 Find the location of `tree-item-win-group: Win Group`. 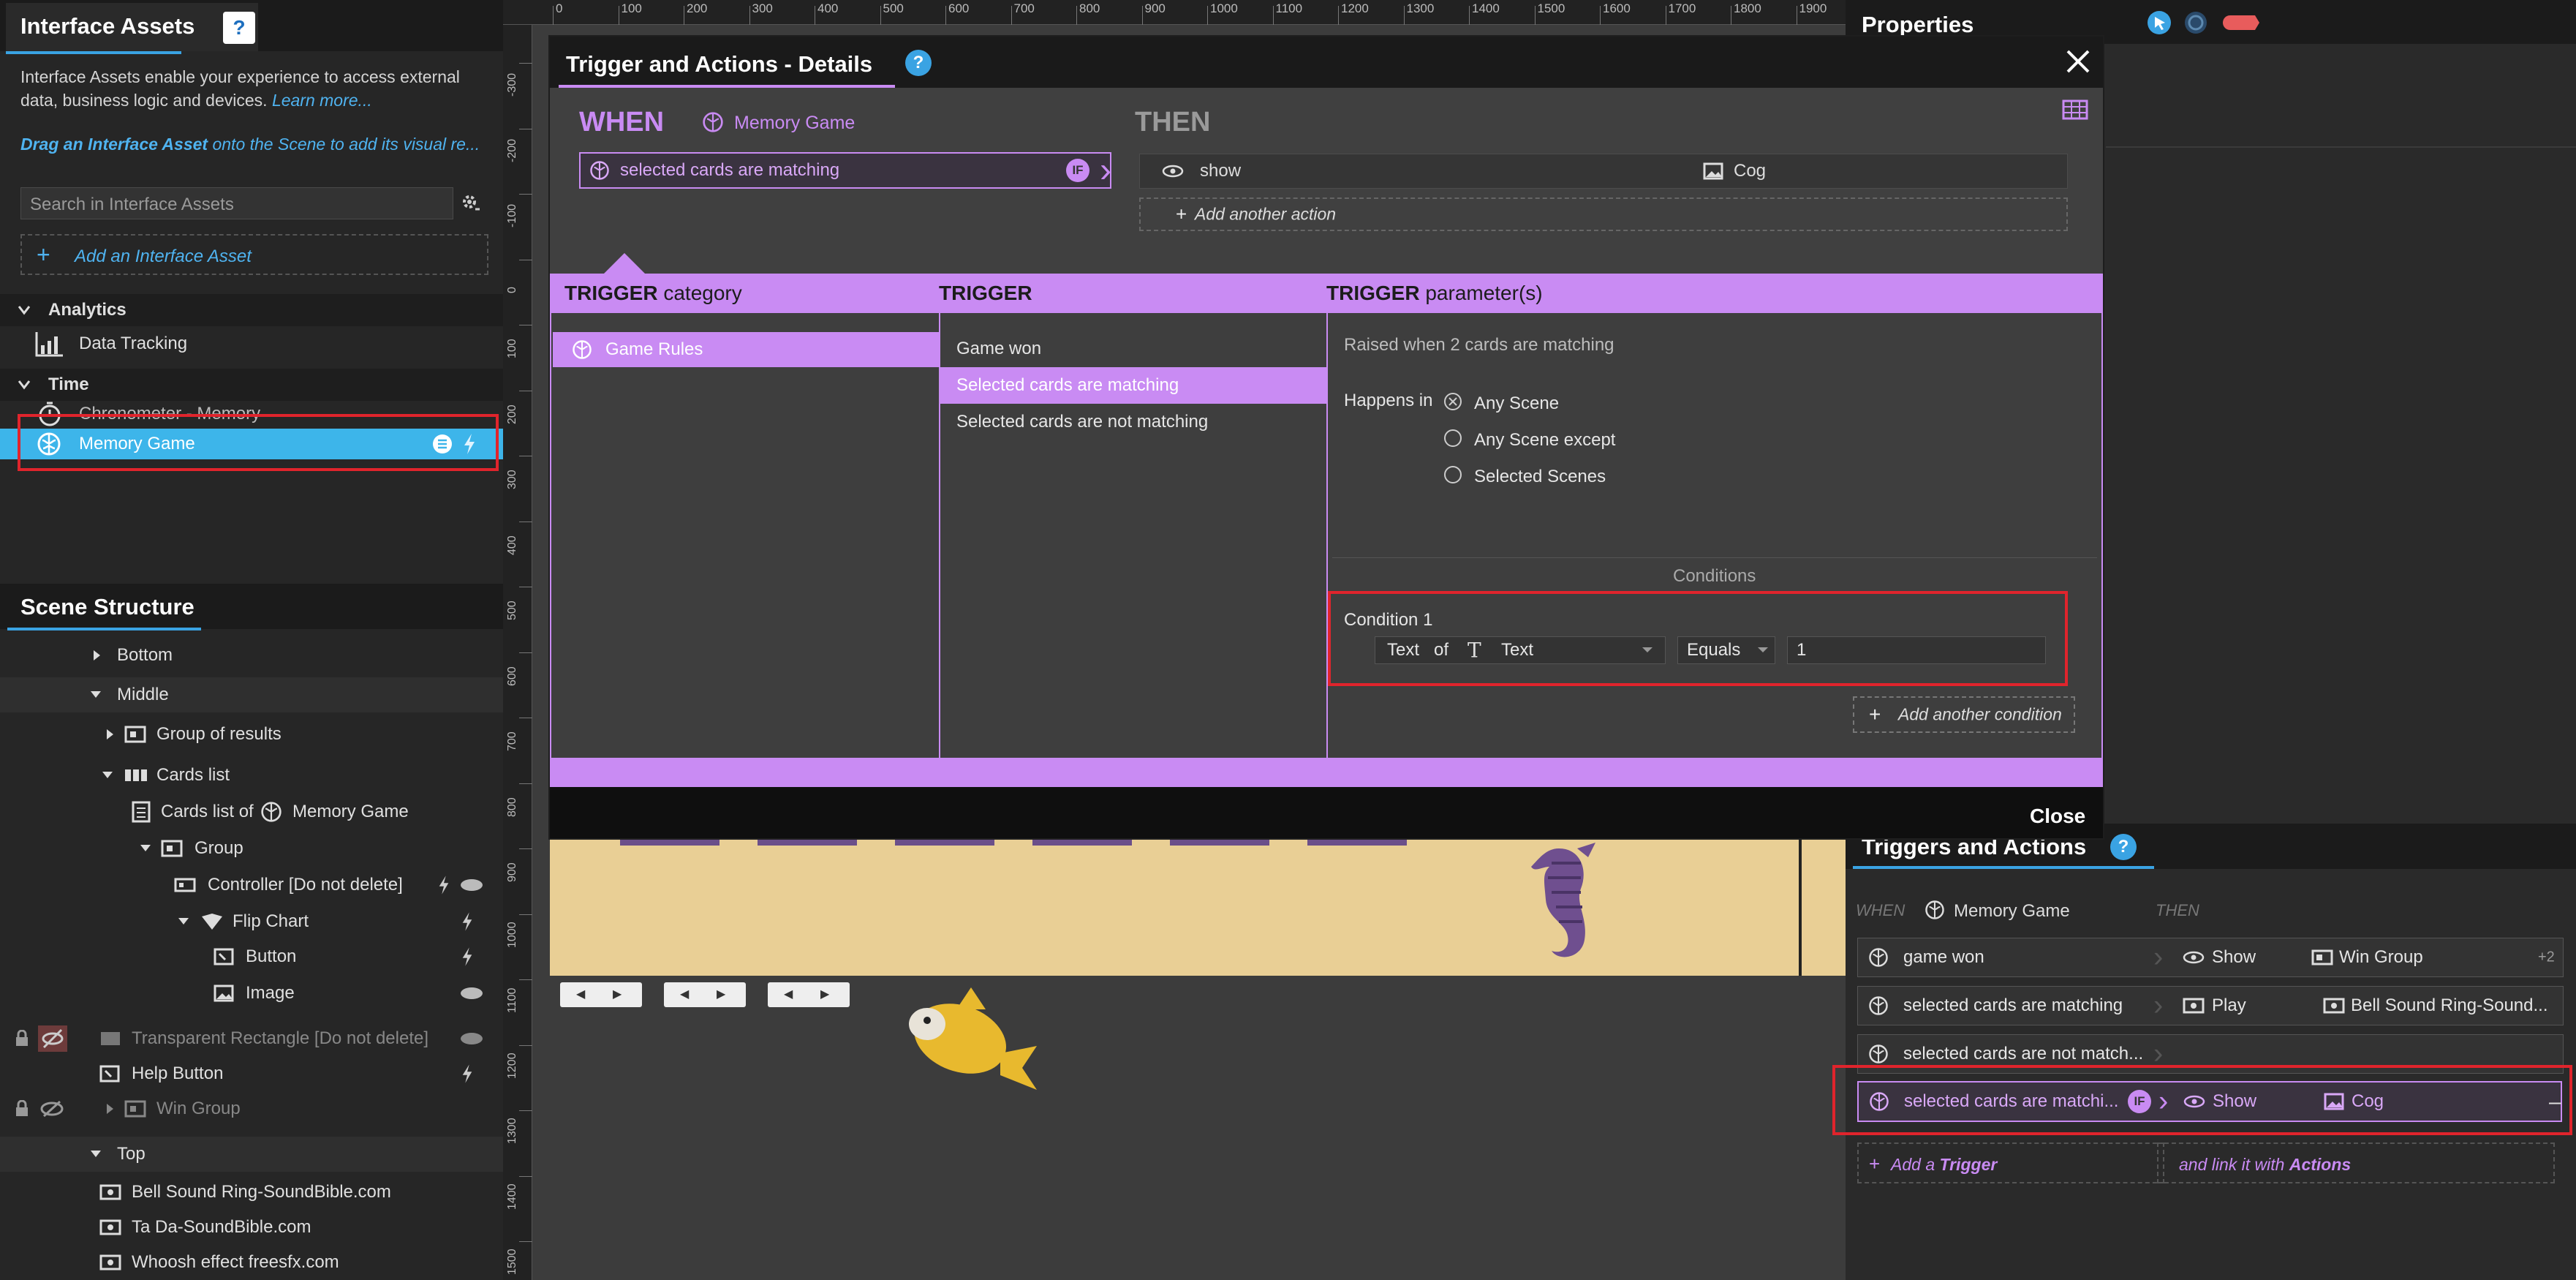

tree-item-win-group: Win Group is located at coordinates (251, 1108).